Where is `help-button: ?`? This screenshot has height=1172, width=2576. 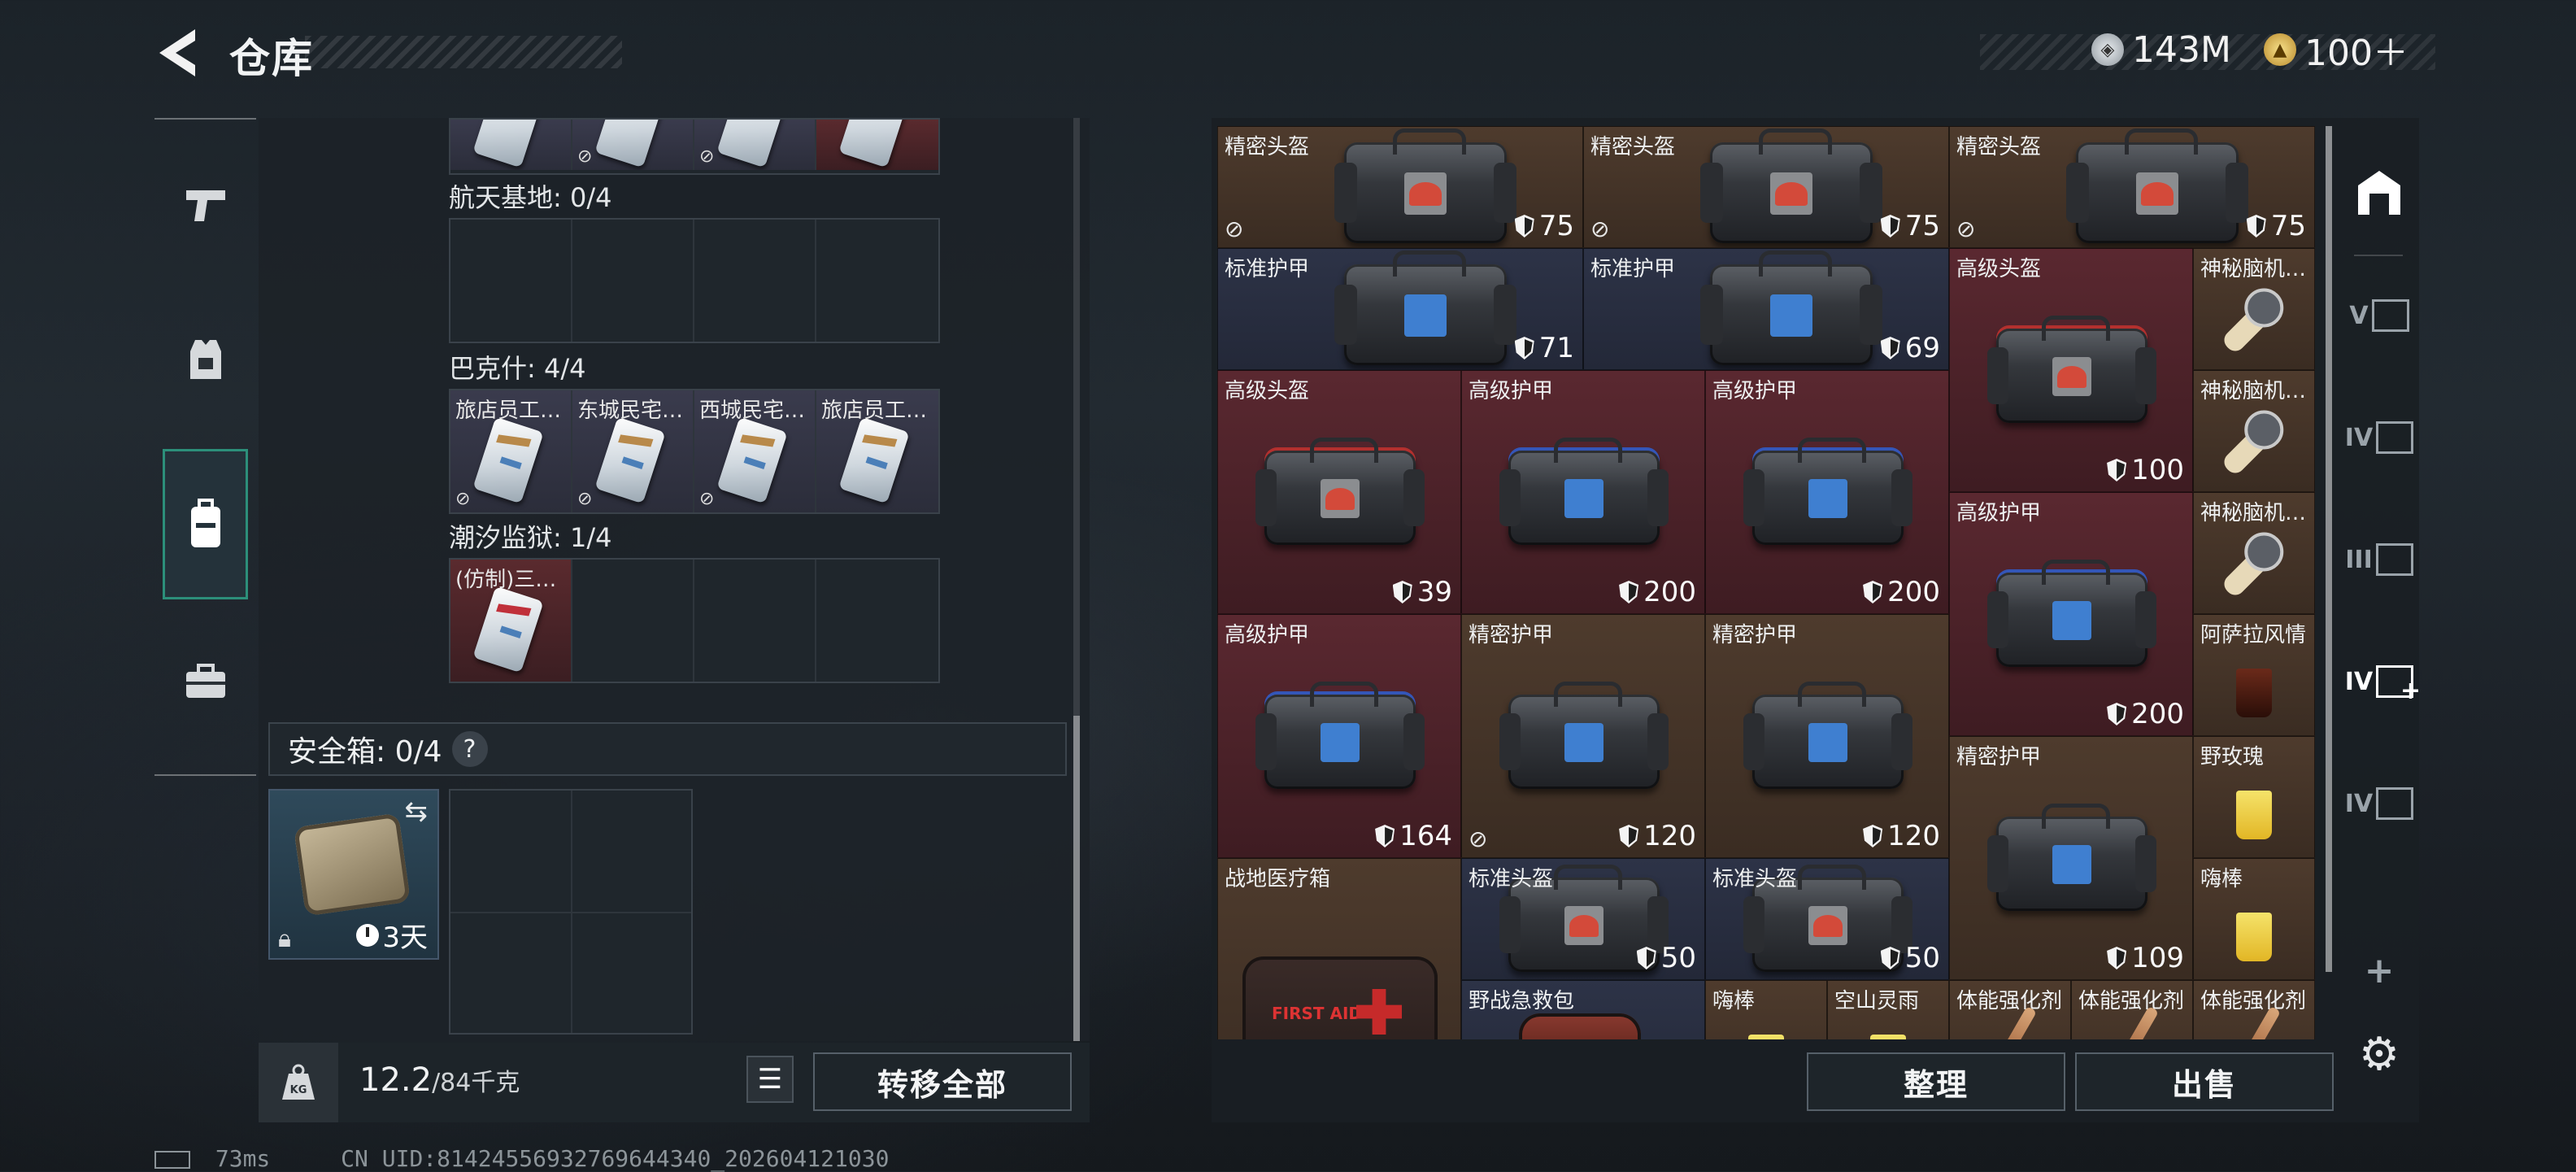
help-button: ? is located at coordinates (469, 749).